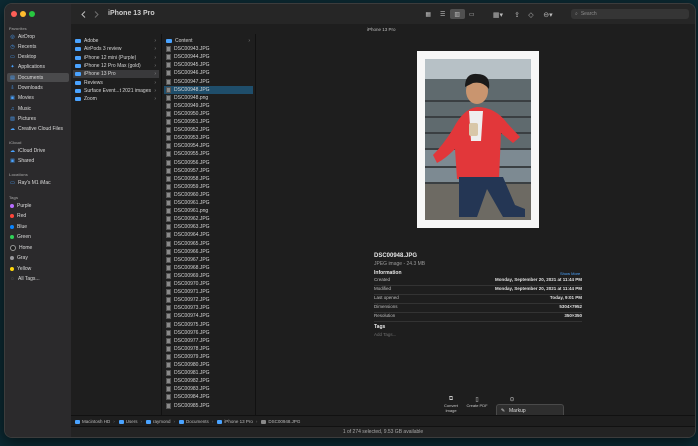 The image size is (698, 446). I want to click on sidebar-item-downloads: ⇩ Downloads, so click(38, 88).